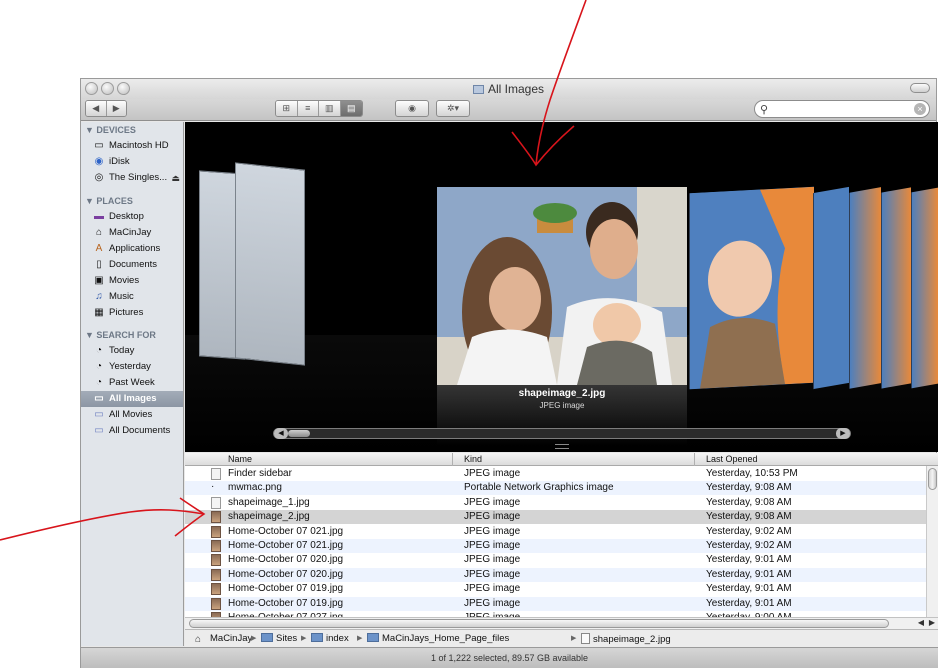 The width and height of the screenshot is (940, 668). What do you see at coordinates (287, 108) in the screenshot?
I see `icon-view-icon: ⊞` at bounding box center [287, 108].